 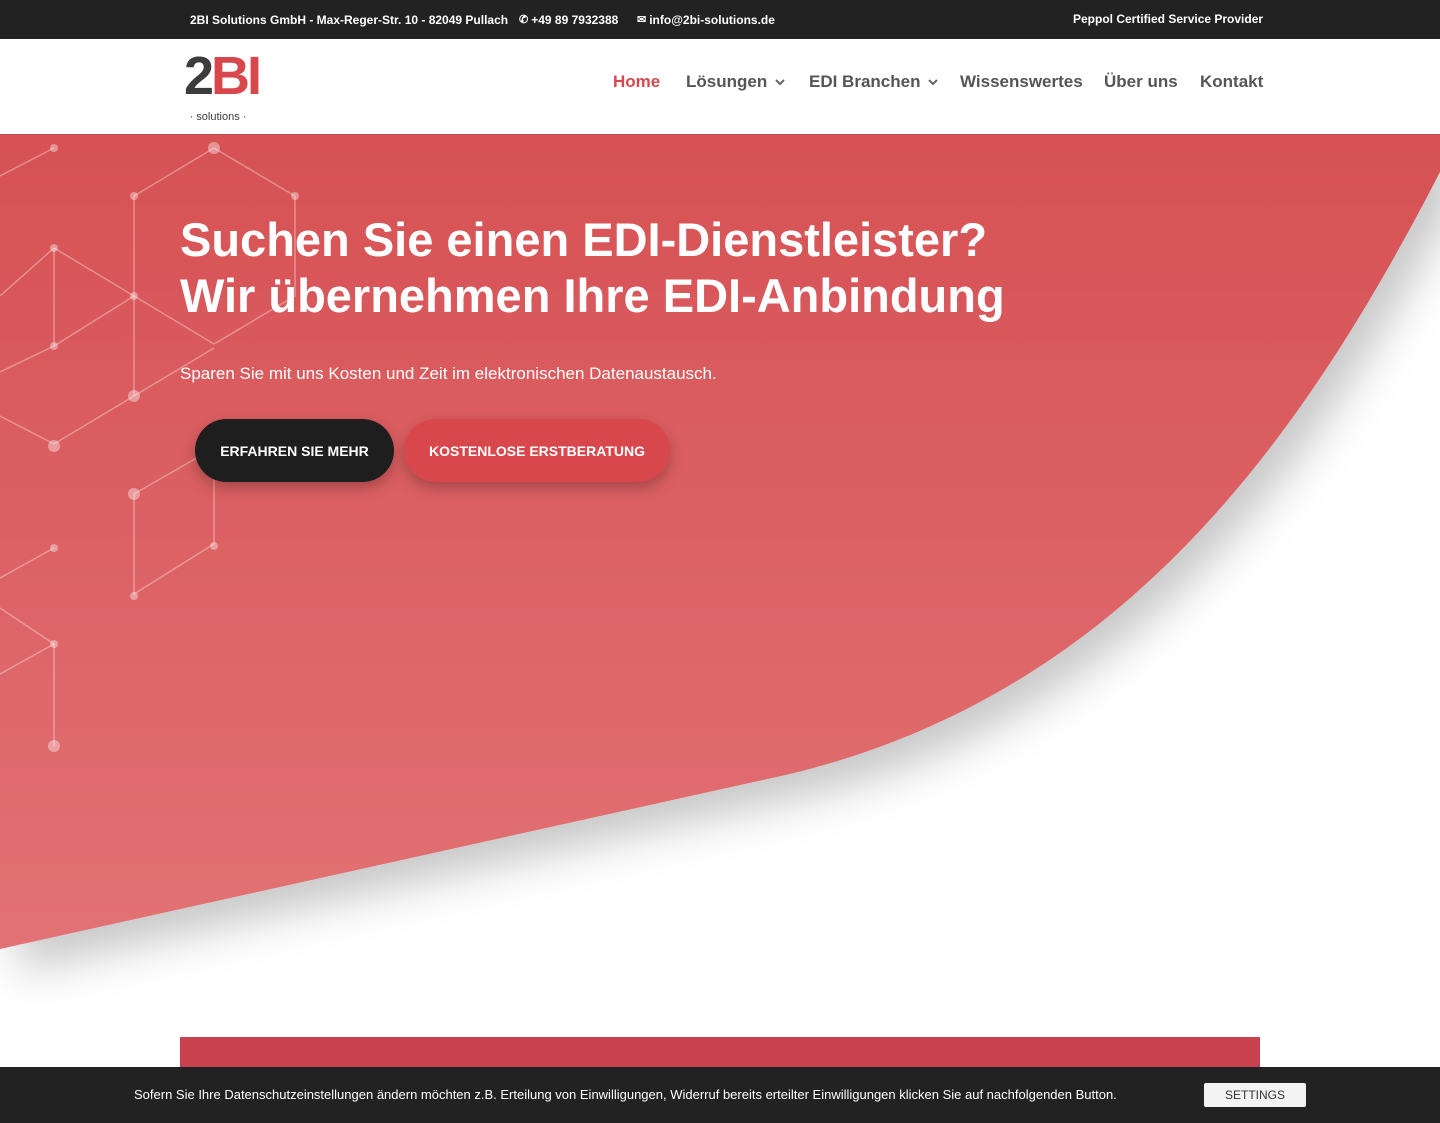 I want to click on logo: 2BI · solutions ·, so click(x=222, y=84).